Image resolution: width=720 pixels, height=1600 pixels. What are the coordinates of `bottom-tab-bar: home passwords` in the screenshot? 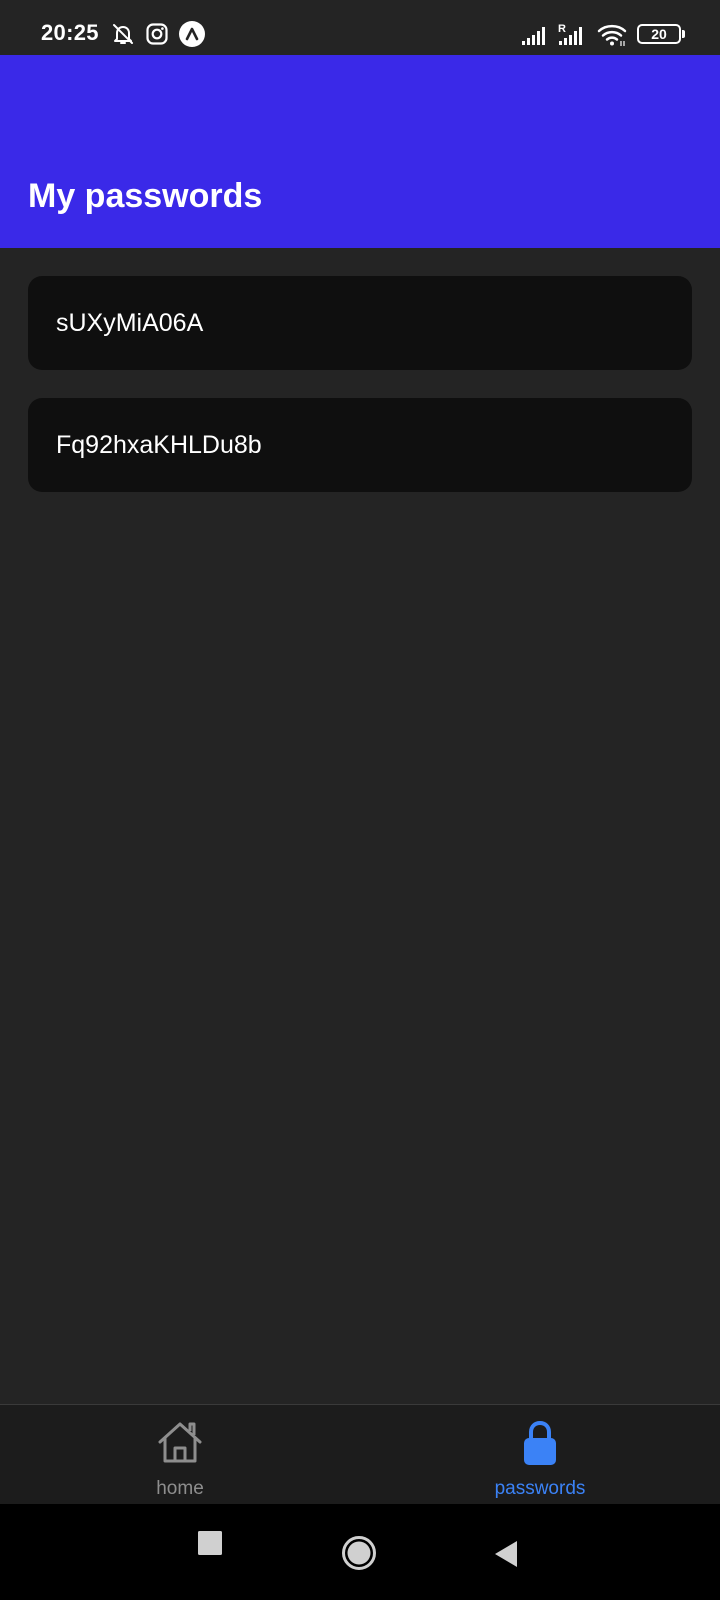 It's located at (360, 1454).